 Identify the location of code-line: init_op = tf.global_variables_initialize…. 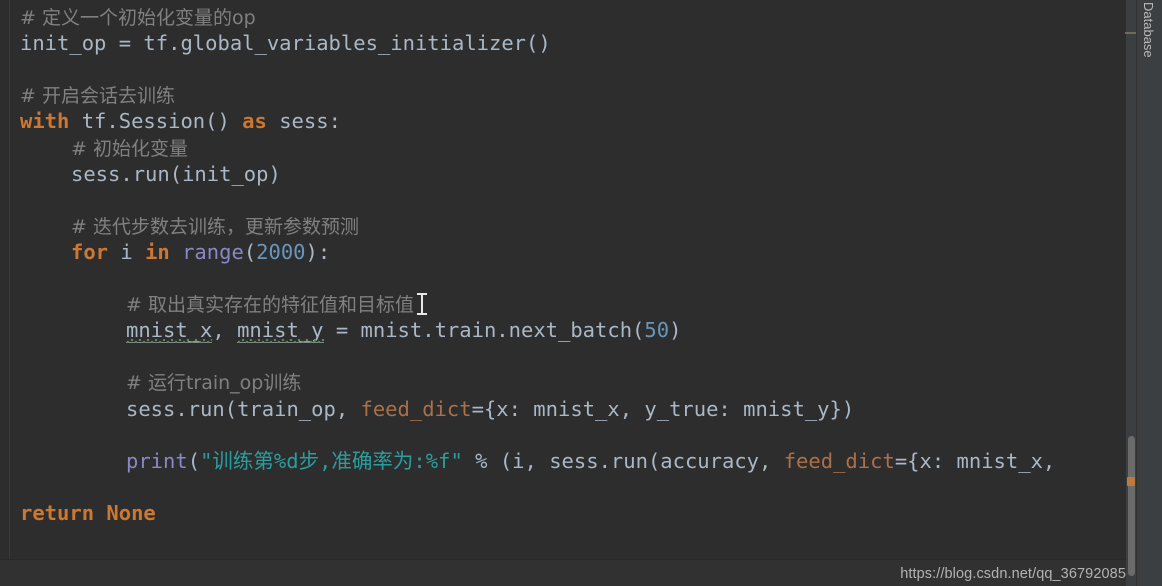
(275, 43).